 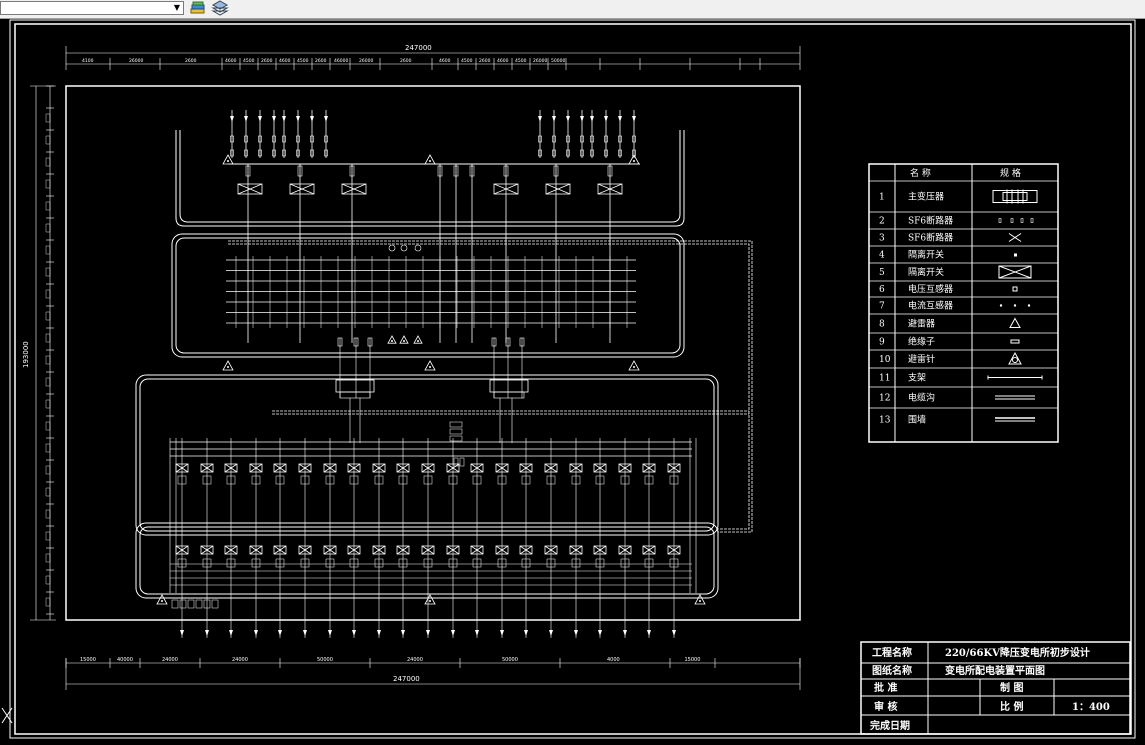 What do you see at coordinates (890, 725) in the screenshot?
I see `completion-date-label: 完成日期` at bounding box center [890, 725].